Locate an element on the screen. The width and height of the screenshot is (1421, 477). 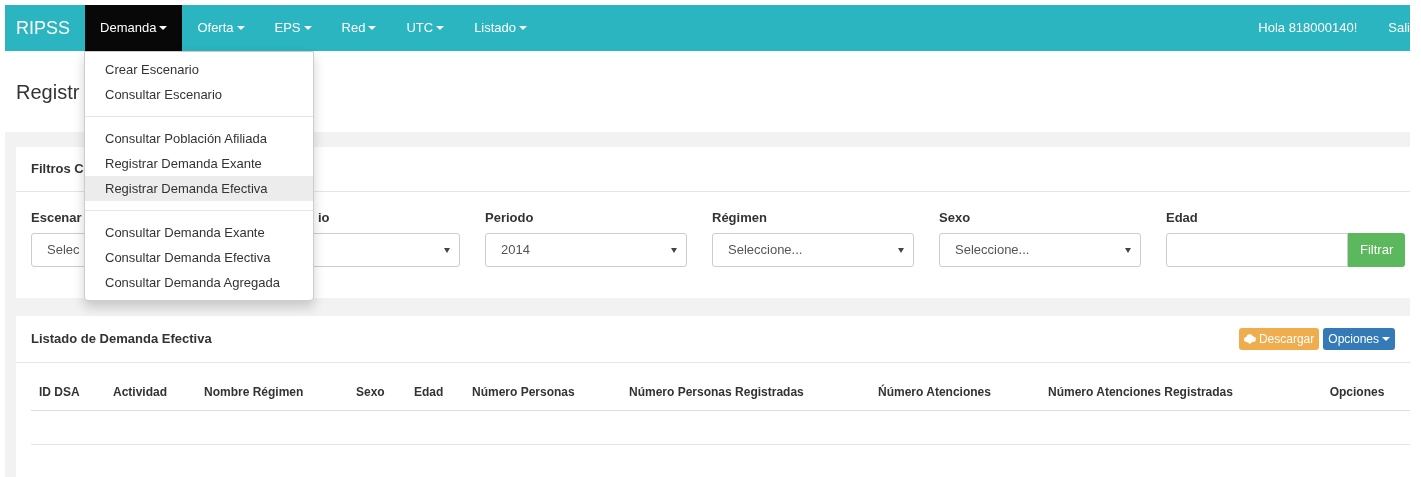
cloud-download-icon is located at coordinates (1249, 339).